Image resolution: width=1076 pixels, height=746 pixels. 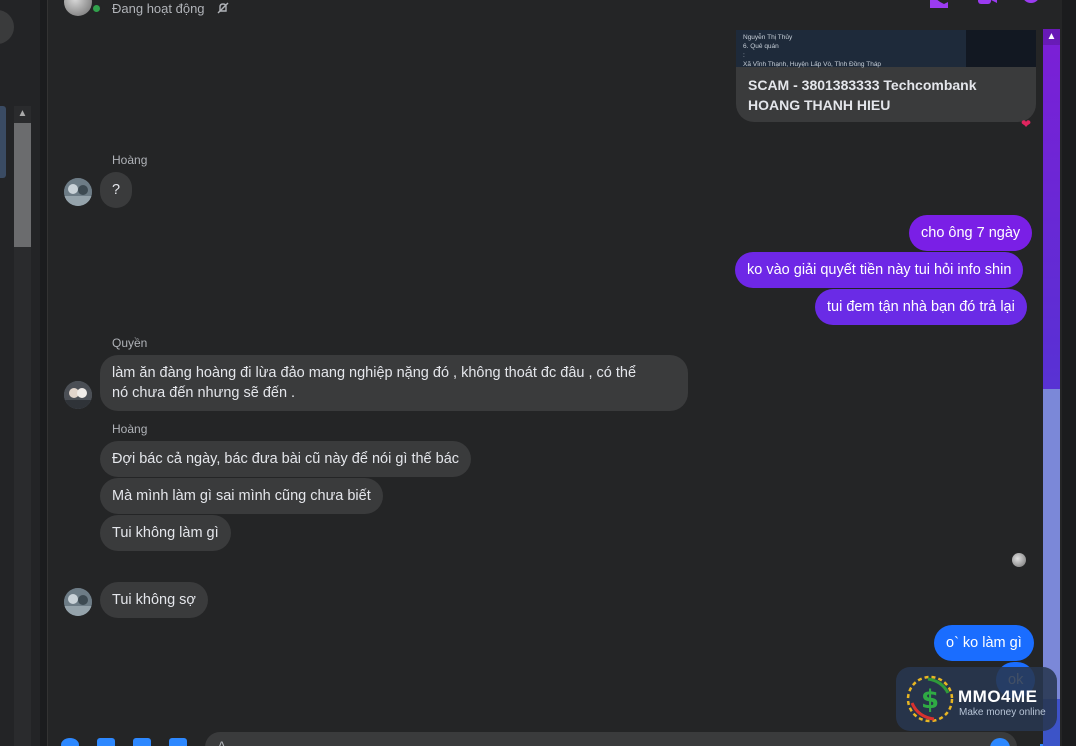 What do you see at coordinates (70, 742) in the screenshot?
I see `more-actions-icon` at bounding box center [70, 742].